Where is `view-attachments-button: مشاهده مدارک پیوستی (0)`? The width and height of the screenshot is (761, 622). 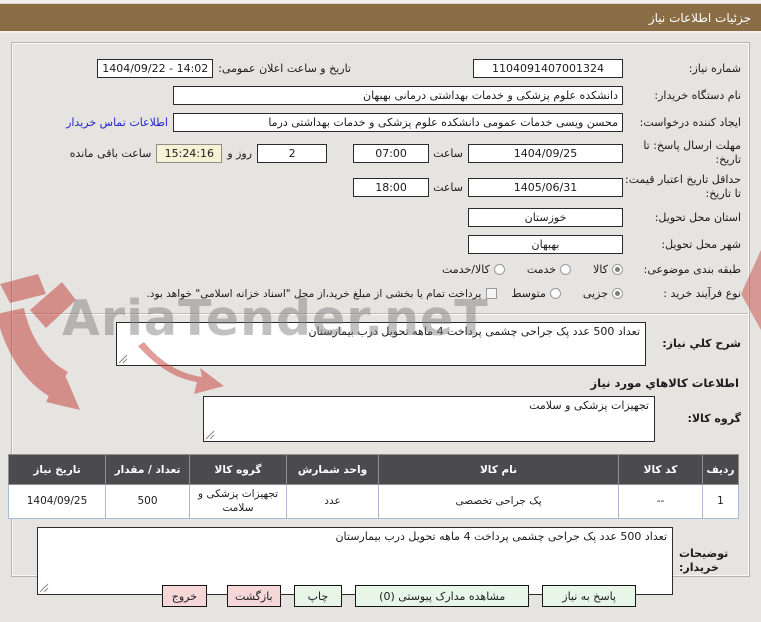
view-attachments-button: مشاهده مدارک پیوستی (0) is located at coordinates (442, 596).